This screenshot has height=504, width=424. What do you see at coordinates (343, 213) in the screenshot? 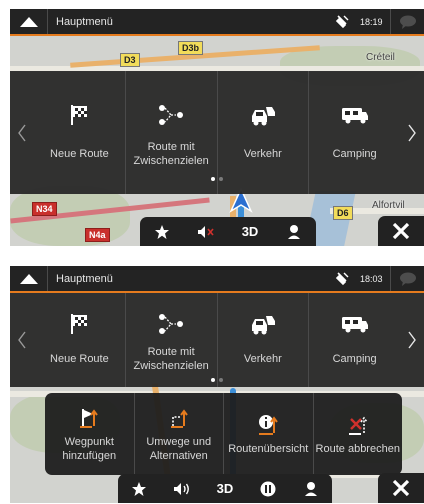
I see `road-label-d6: D6` at bounding box center [343, 213].